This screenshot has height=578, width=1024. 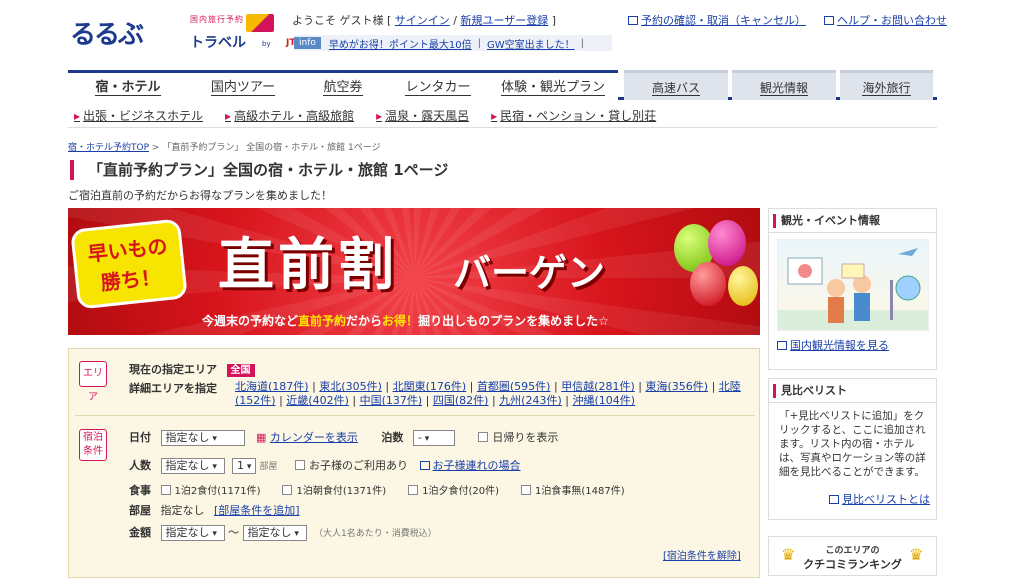 What do you see at coordinates (784, 85) in the screenshot?
I see `tab-sightseeing: 観光情報` at bounding box center [784, 85].